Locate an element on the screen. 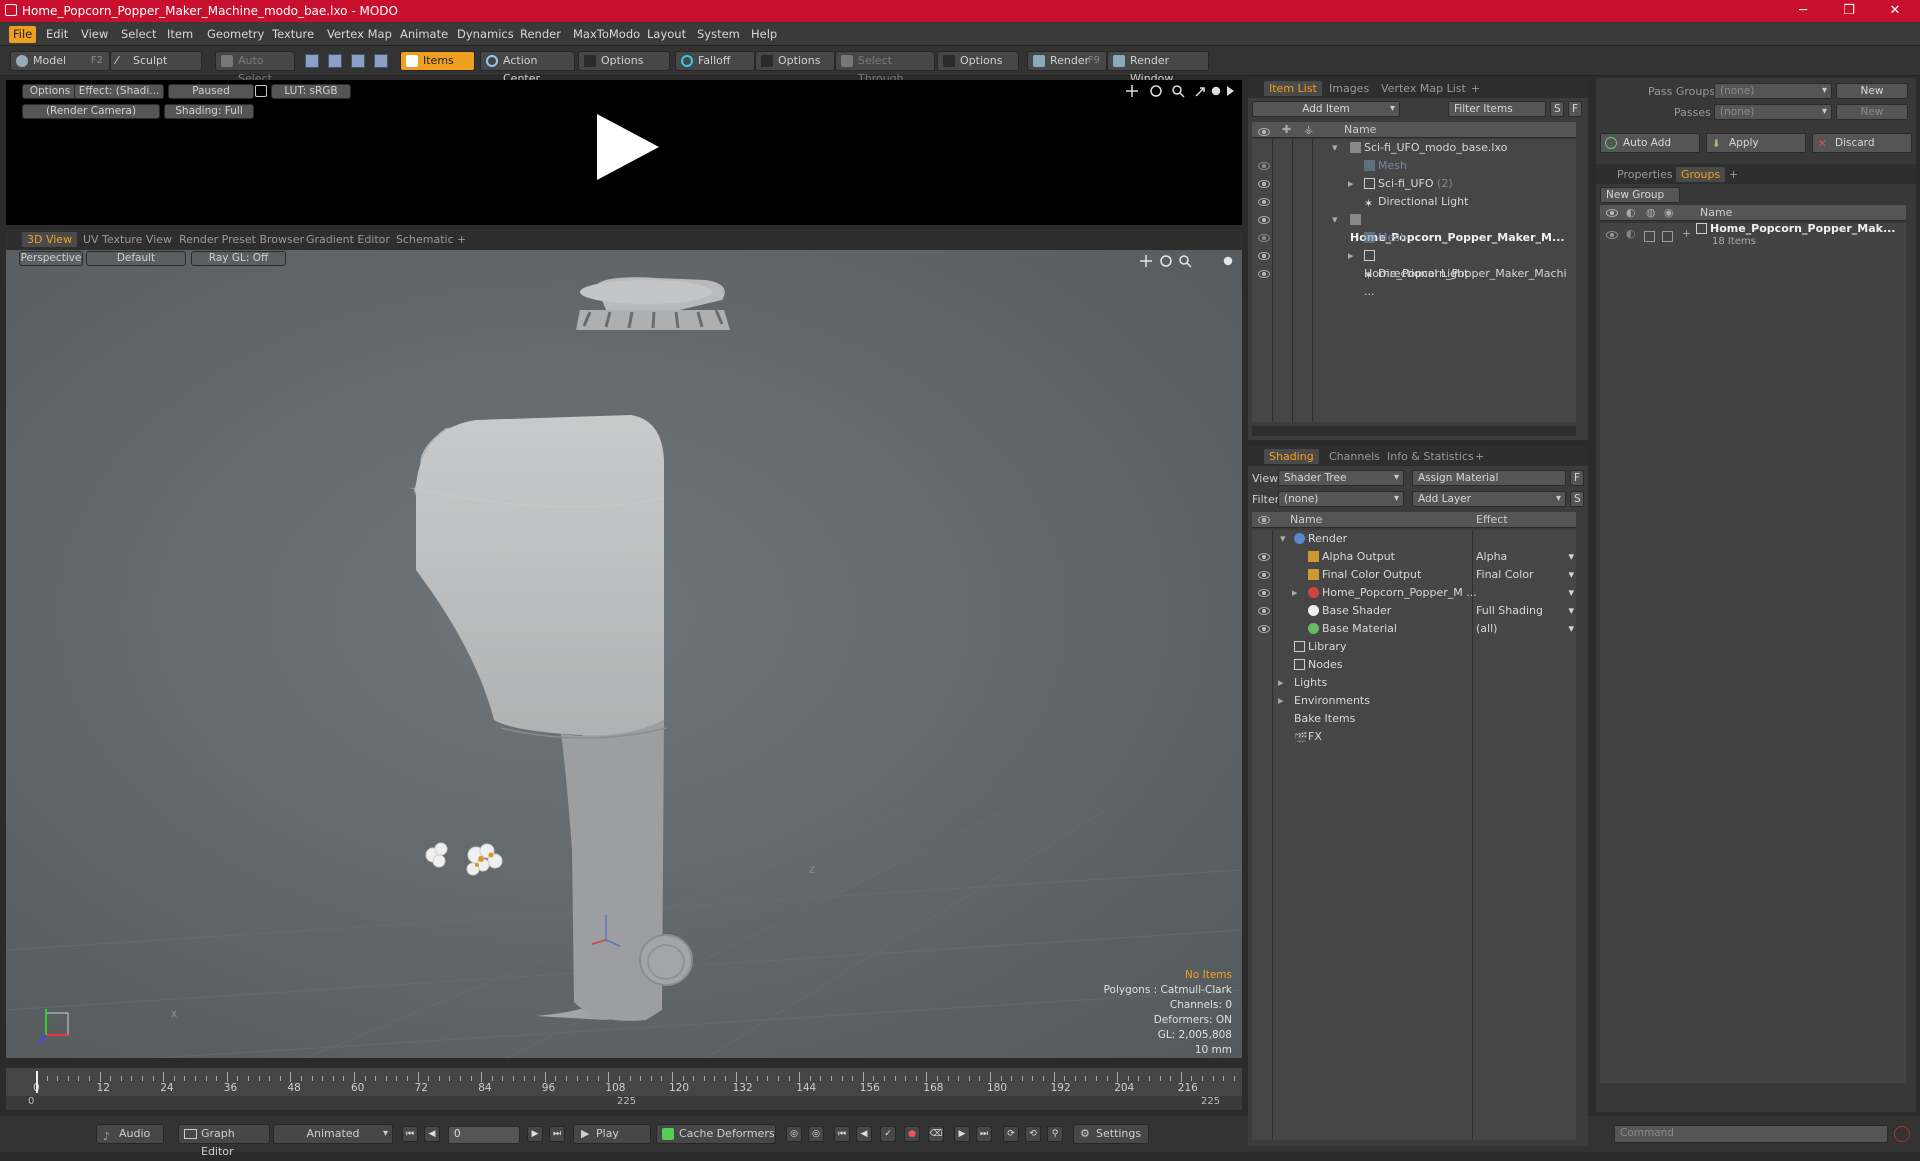 Image resolution: width=1920 pixels, height=1161 pixels. channel-icon: ⟳ is located at coordinates (1011, 1134).